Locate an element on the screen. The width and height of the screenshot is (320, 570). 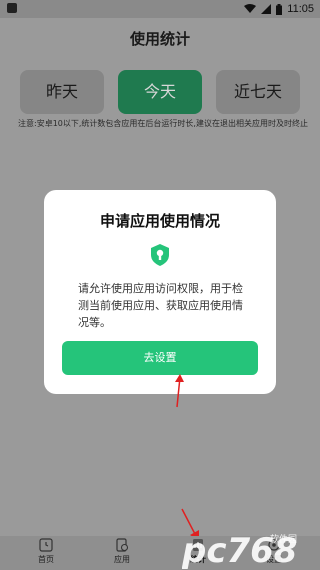
nav-apps: 应用 is located at coordinates (122, 554).